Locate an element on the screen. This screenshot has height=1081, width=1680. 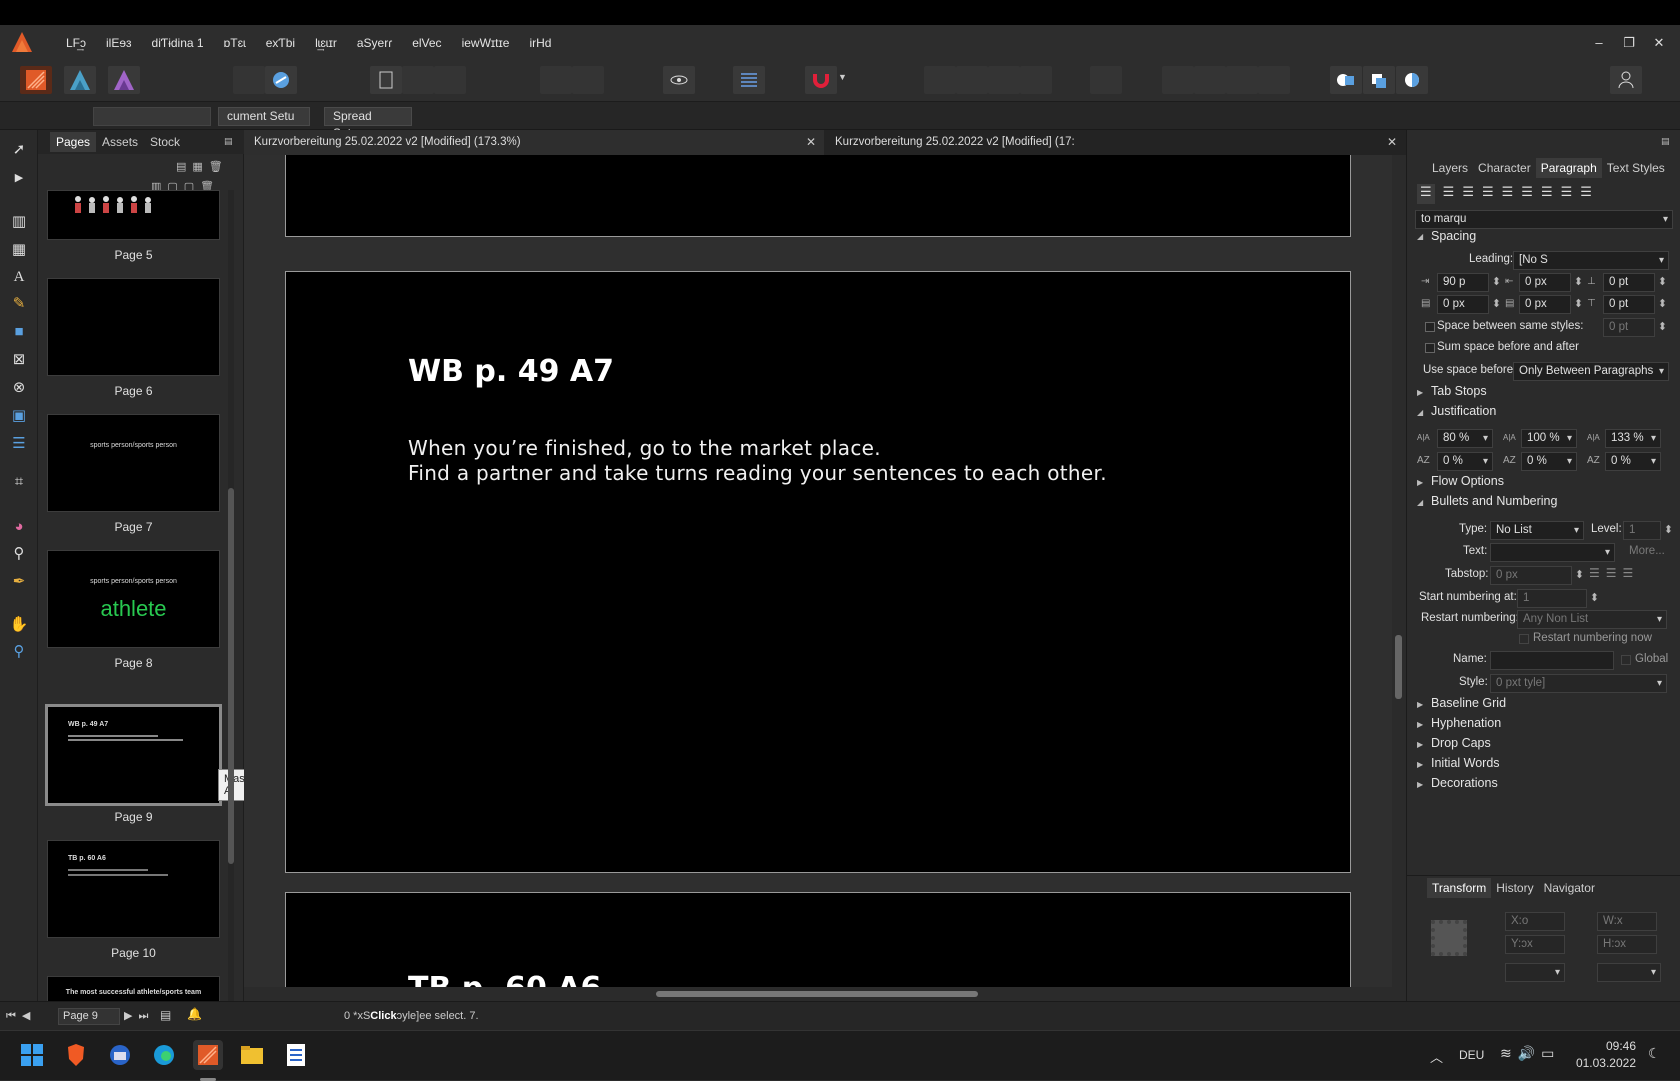
tabstop-field: 0 px is located at coordinates (1537, 575).